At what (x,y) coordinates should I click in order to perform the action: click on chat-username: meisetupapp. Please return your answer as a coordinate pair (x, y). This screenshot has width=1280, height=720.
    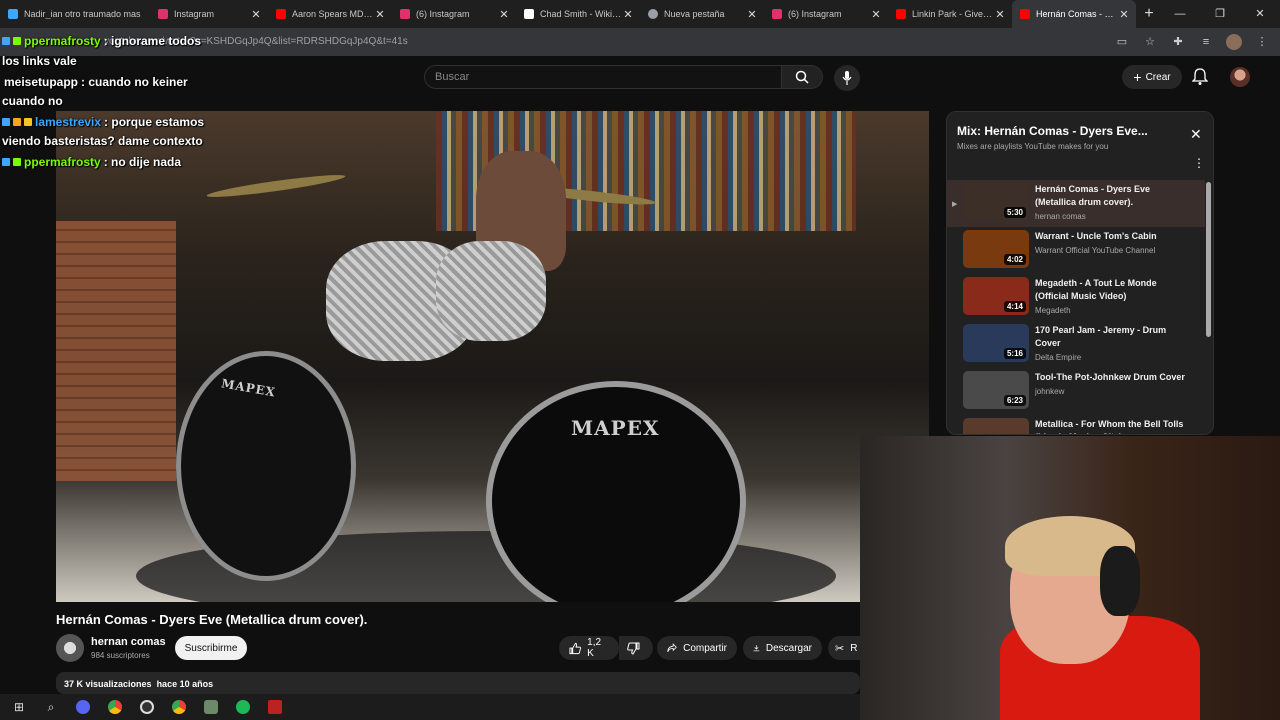
    Looking at the image, I should click on (41, 82).